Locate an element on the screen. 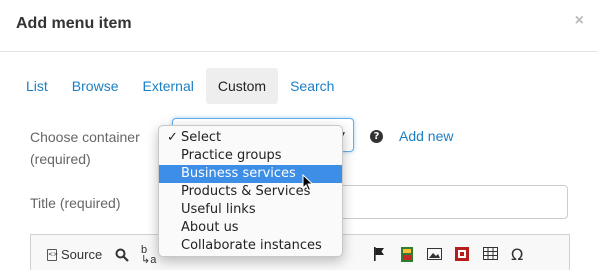  mouse-cursor-icon is located at coordinates (308, 183).